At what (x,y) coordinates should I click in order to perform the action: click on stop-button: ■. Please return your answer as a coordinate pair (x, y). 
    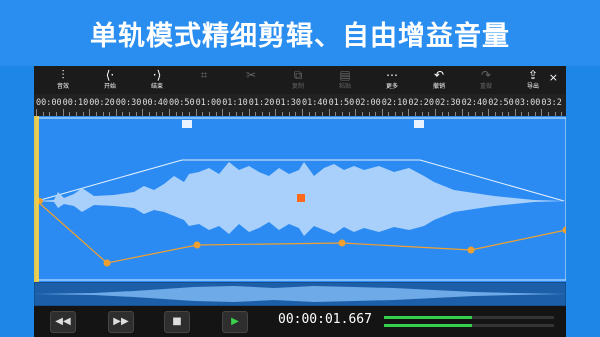
    Looking at the image, I should click on (177, 322).